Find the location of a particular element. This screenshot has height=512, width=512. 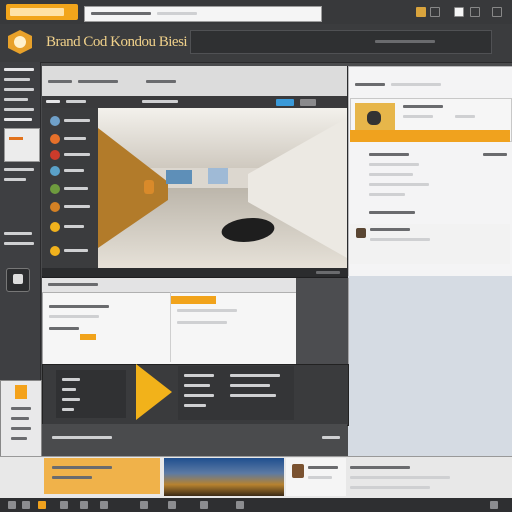

viewer-side-list is located at coordinates (70, 188).